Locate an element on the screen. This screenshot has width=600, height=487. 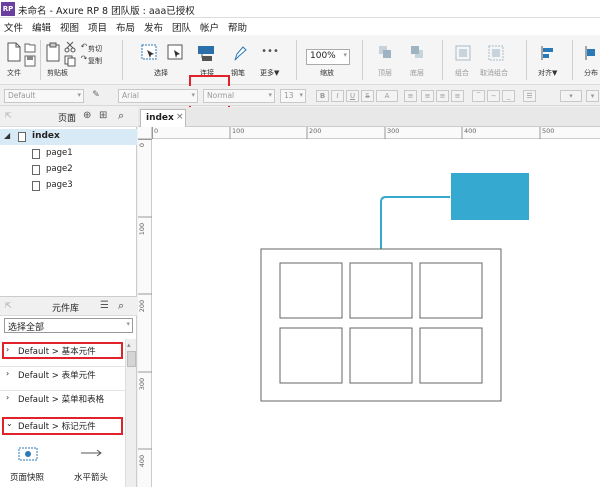
undo-icon: ↶ is located at coordinates (84, 47).